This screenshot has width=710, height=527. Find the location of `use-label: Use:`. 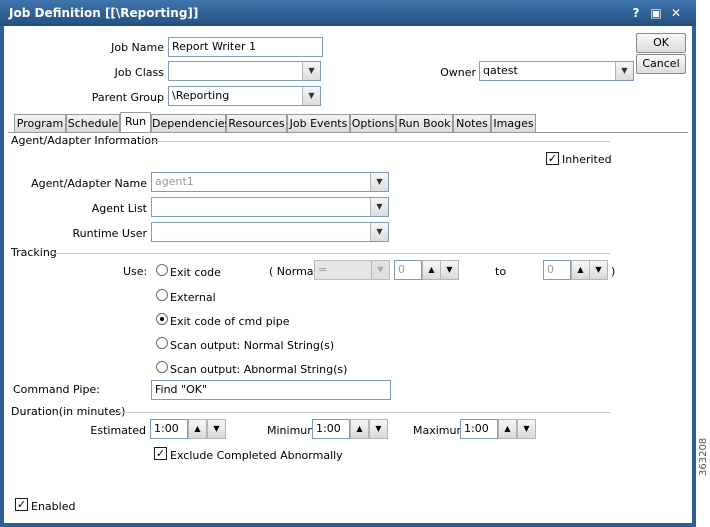

use-label: Use: is located at coordinates (135, 271).